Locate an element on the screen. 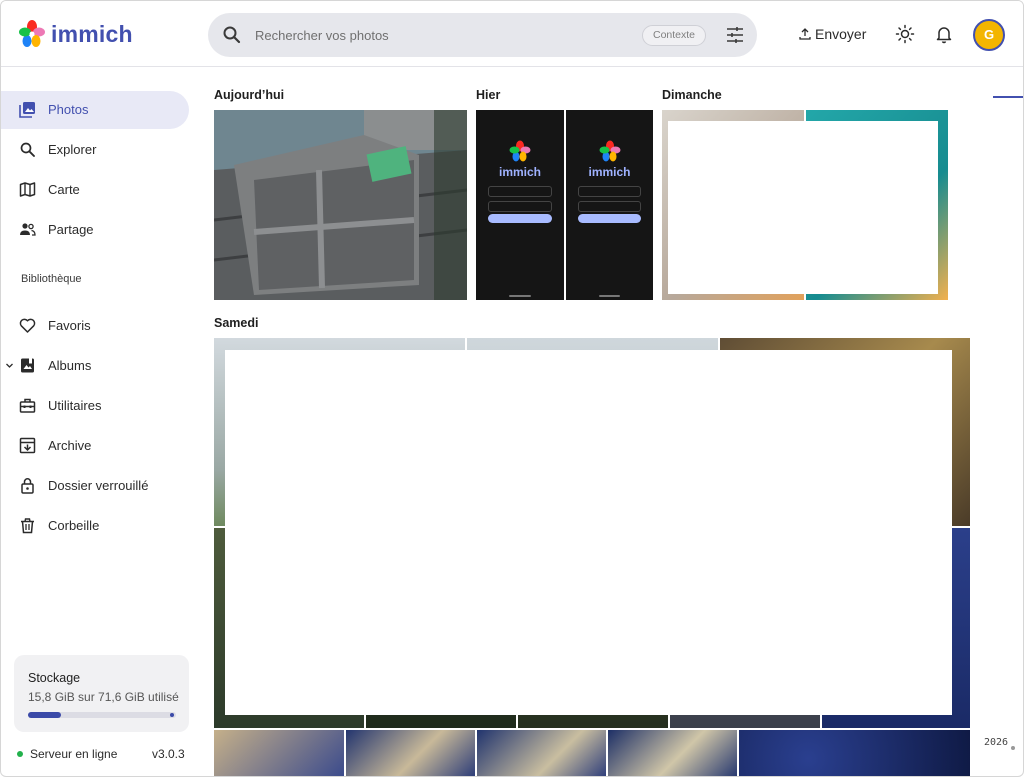 The width and height of the screenshot is (1024, 777). timeline-scrubber-marker is located at coordinates (1008, 97).